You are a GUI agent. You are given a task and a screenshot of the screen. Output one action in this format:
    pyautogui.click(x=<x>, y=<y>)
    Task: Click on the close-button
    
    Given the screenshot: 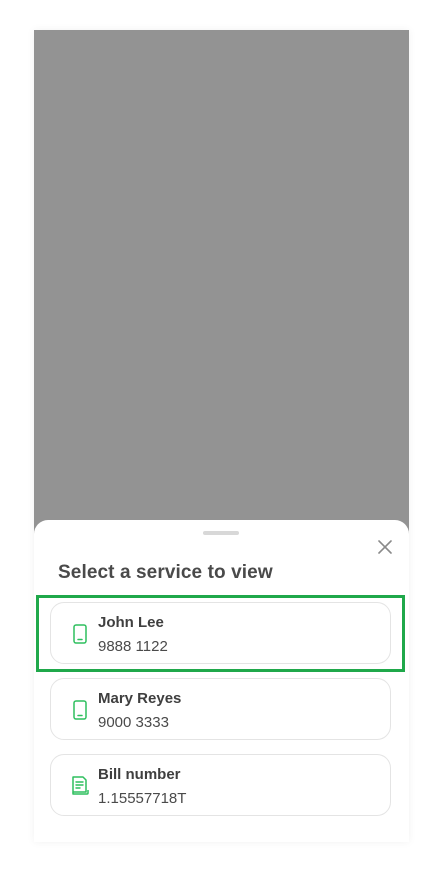 What is the action you would take?
    pyautogui.click(x=385, y=547)
    